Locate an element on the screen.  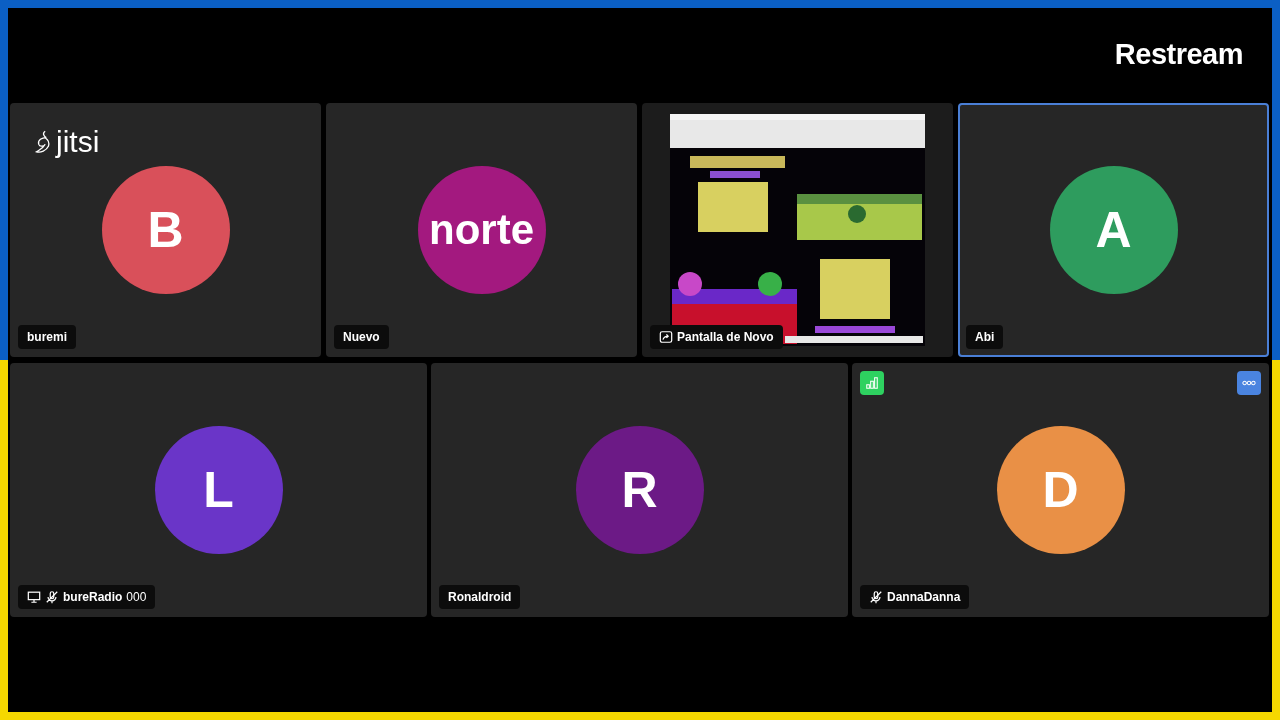
avatar: A is located at coordinates (1113, 230).